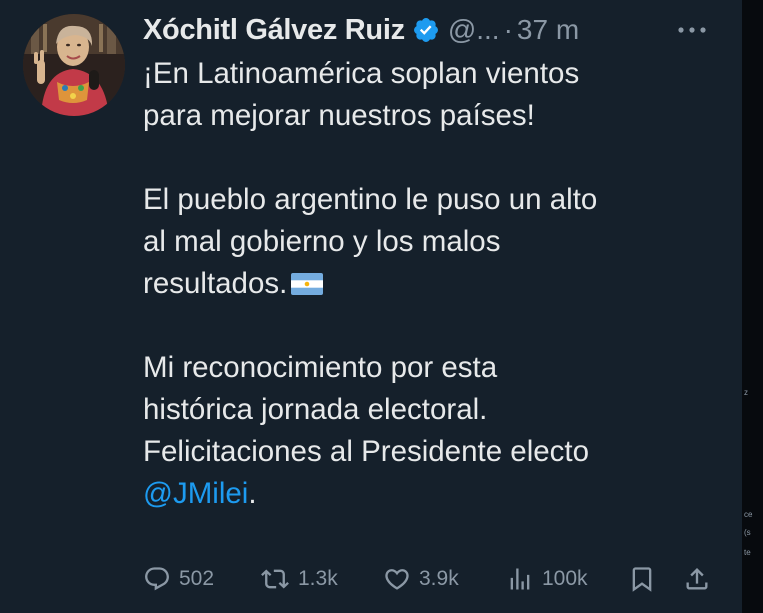 The height and width of the screenshot is (613, 763). I want to click on tweet-line: al mal gobierno y los malos, so click(322, 241).